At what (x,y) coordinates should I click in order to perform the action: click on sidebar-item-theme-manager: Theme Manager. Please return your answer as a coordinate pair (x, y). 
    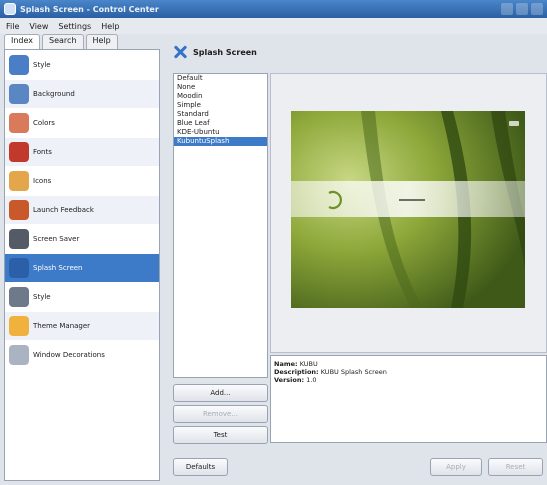
    Looking at the image, I should click on (82, 326).